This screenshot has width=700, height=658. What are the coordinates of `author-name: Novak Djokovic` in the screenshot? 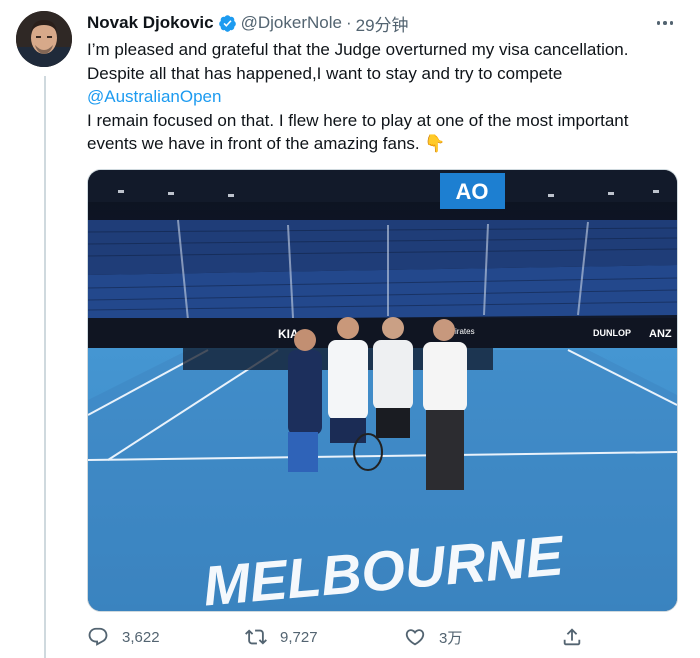 It's located at (150, 23).